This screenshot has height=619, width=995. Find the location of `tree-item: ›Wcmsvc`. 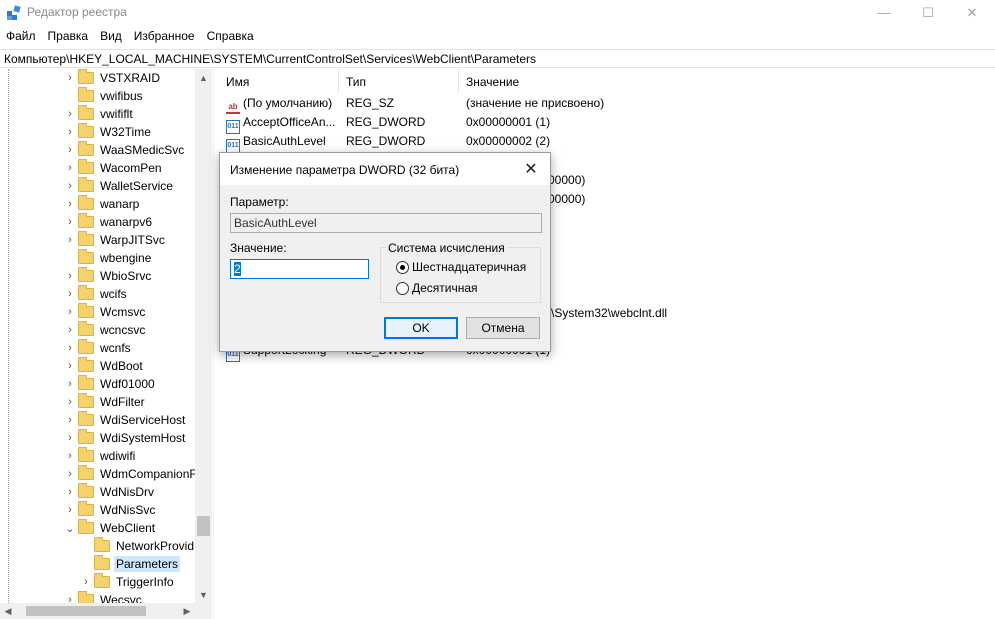

tree-item: ›Wcmsvc is located at coordinates (105, 312).